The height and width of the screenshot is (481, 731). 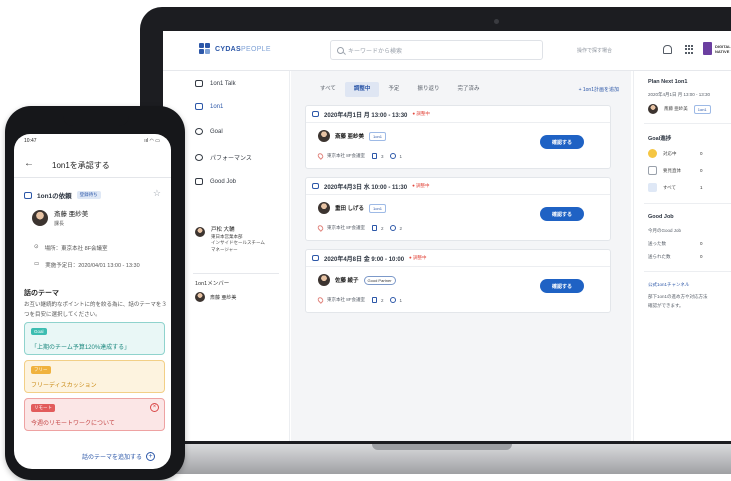 What do you see at coordinates (670, 153) in the screenshot?
I see `goal-label: 対応中` at bounding box center [670, 153].